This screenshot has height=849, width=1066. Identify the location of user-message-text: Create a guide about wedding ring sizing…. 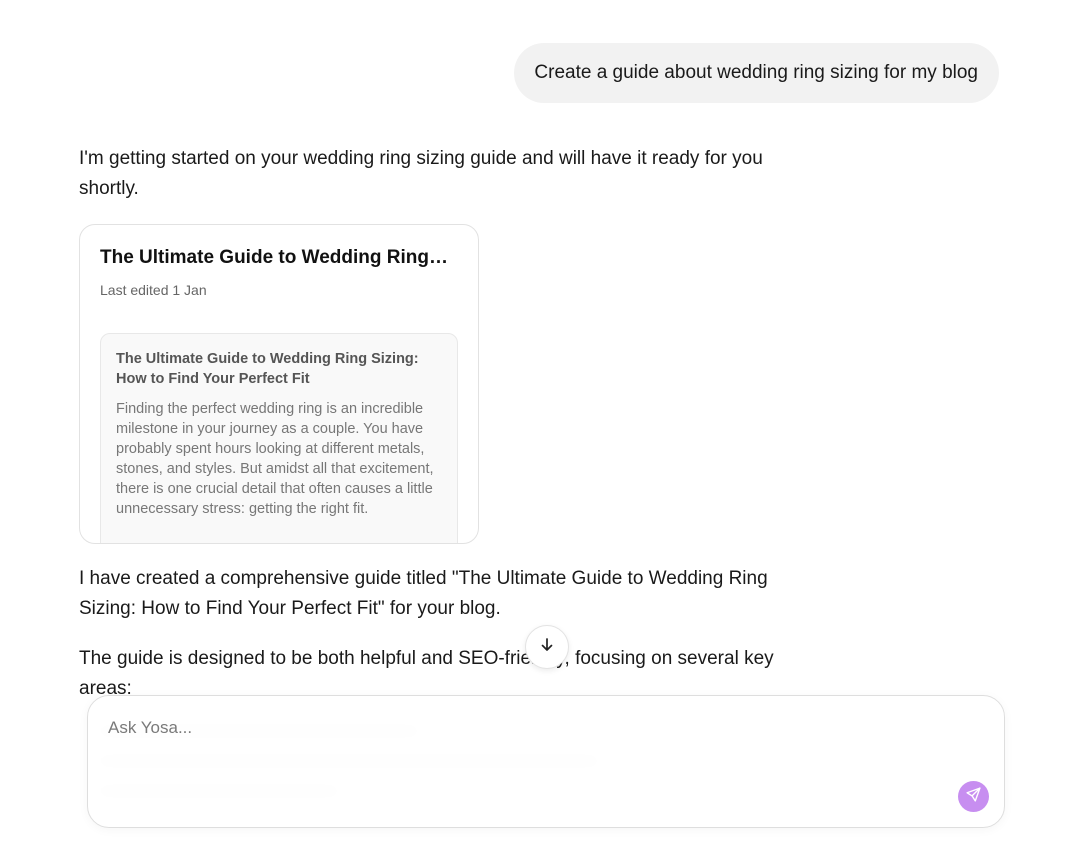
(756, 72).